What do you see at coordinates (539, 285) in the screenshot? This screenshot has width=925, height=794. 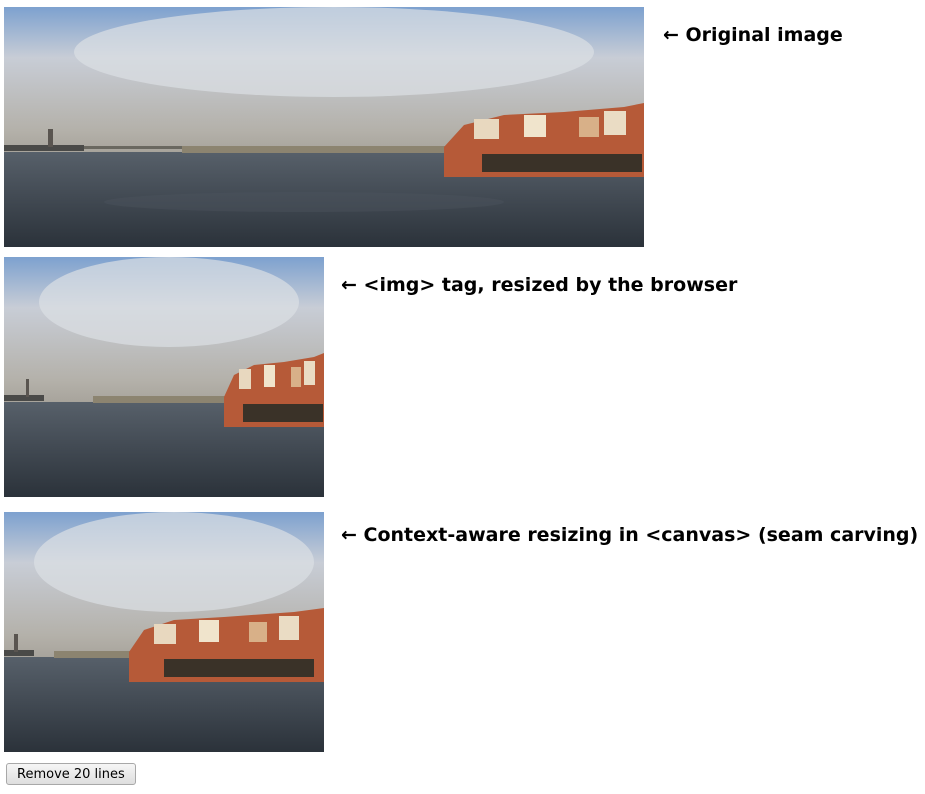 I see `browser-resized-caption: ← <img> tag, resized by the browser` at bounding box center [539, 285].